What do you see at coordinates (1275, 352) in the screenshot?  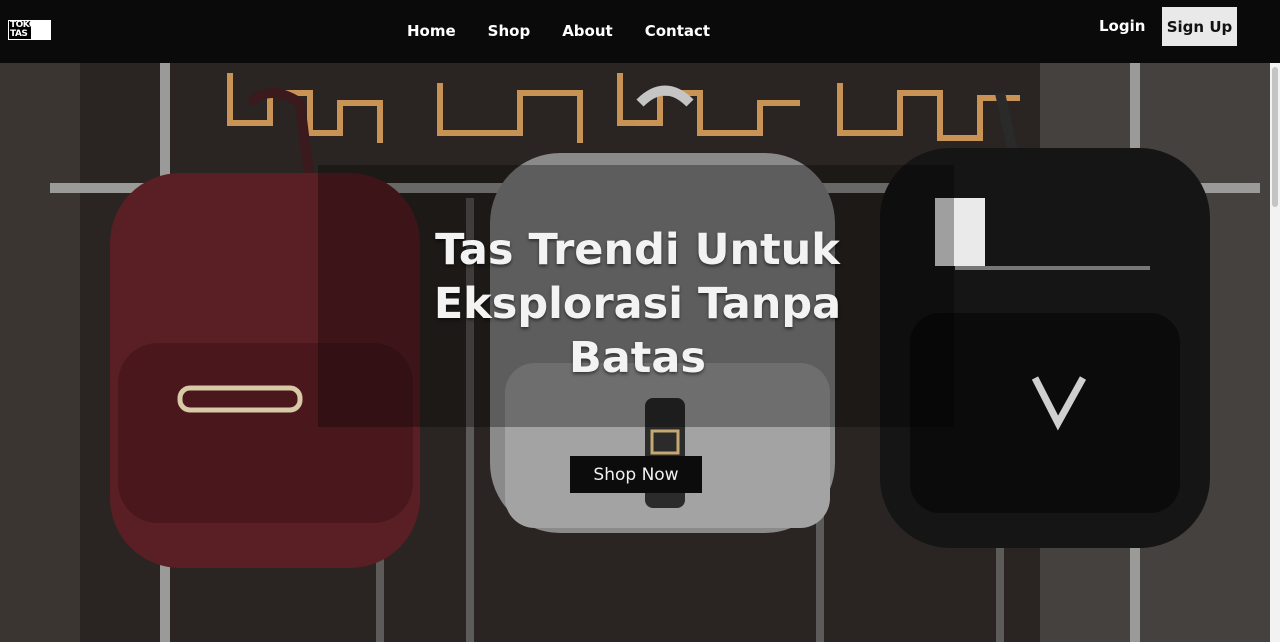 I see `page-scrollbar` at bounding box center [1275, 352].